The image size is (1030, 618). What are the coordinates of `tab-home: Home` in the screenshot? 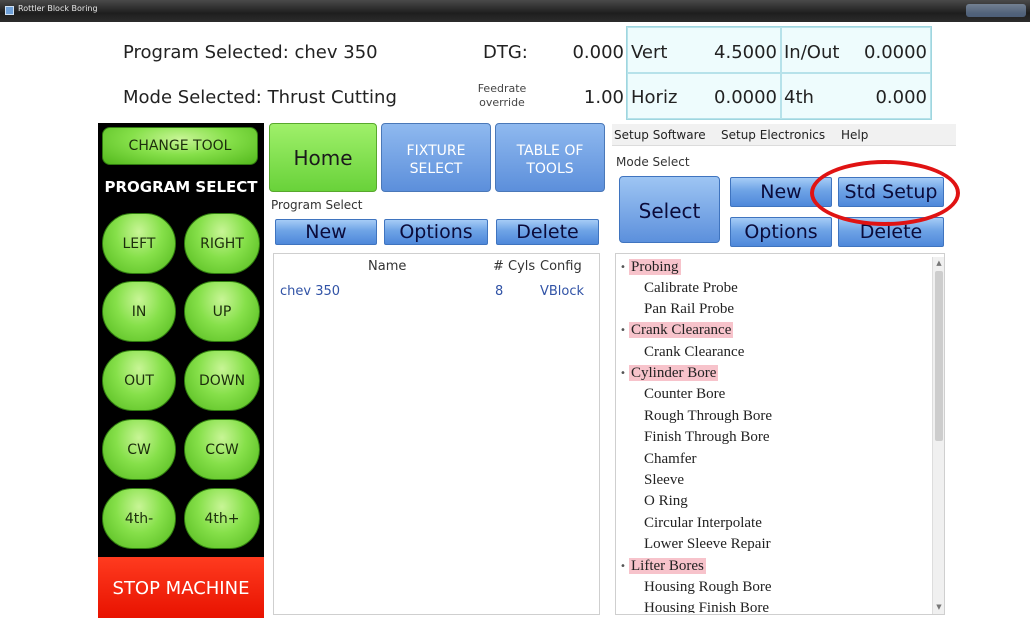 It's located at (323, 157).